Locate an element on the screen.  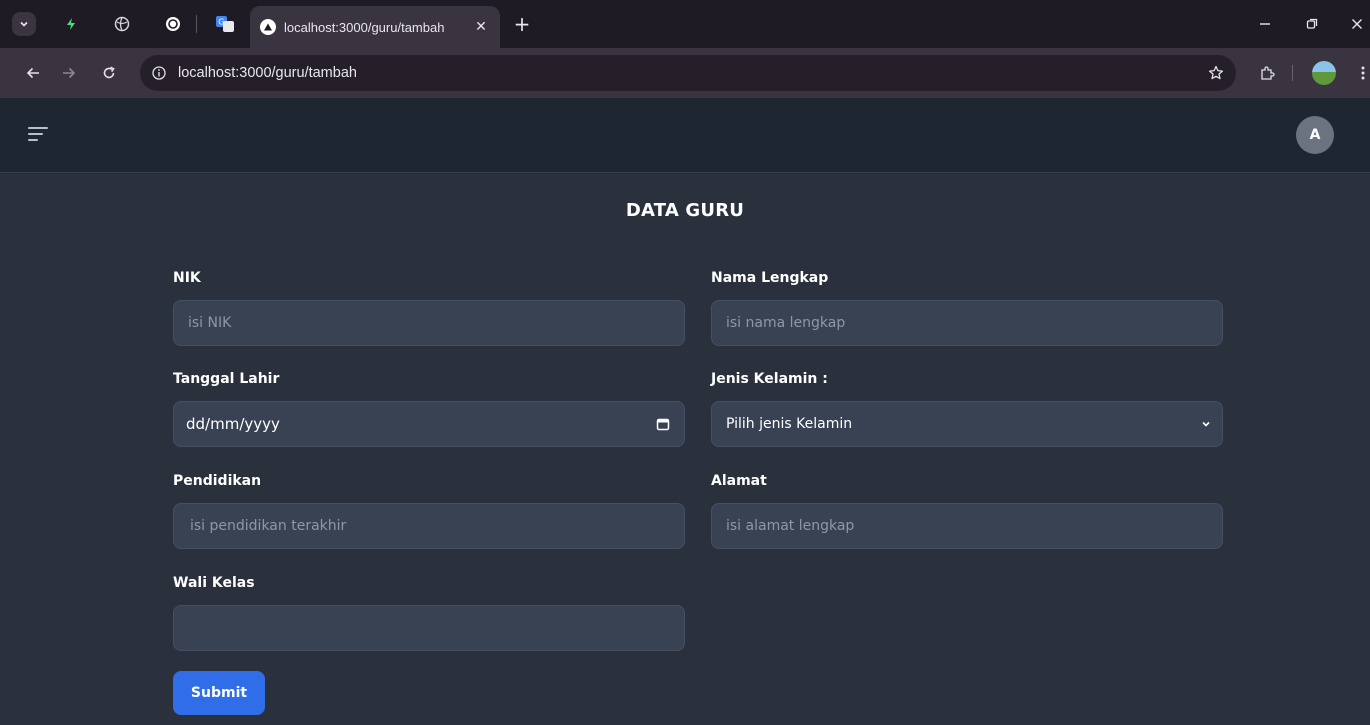
field-nama-lengkap: Nama Lengkap is located at coordinates (967, 308).